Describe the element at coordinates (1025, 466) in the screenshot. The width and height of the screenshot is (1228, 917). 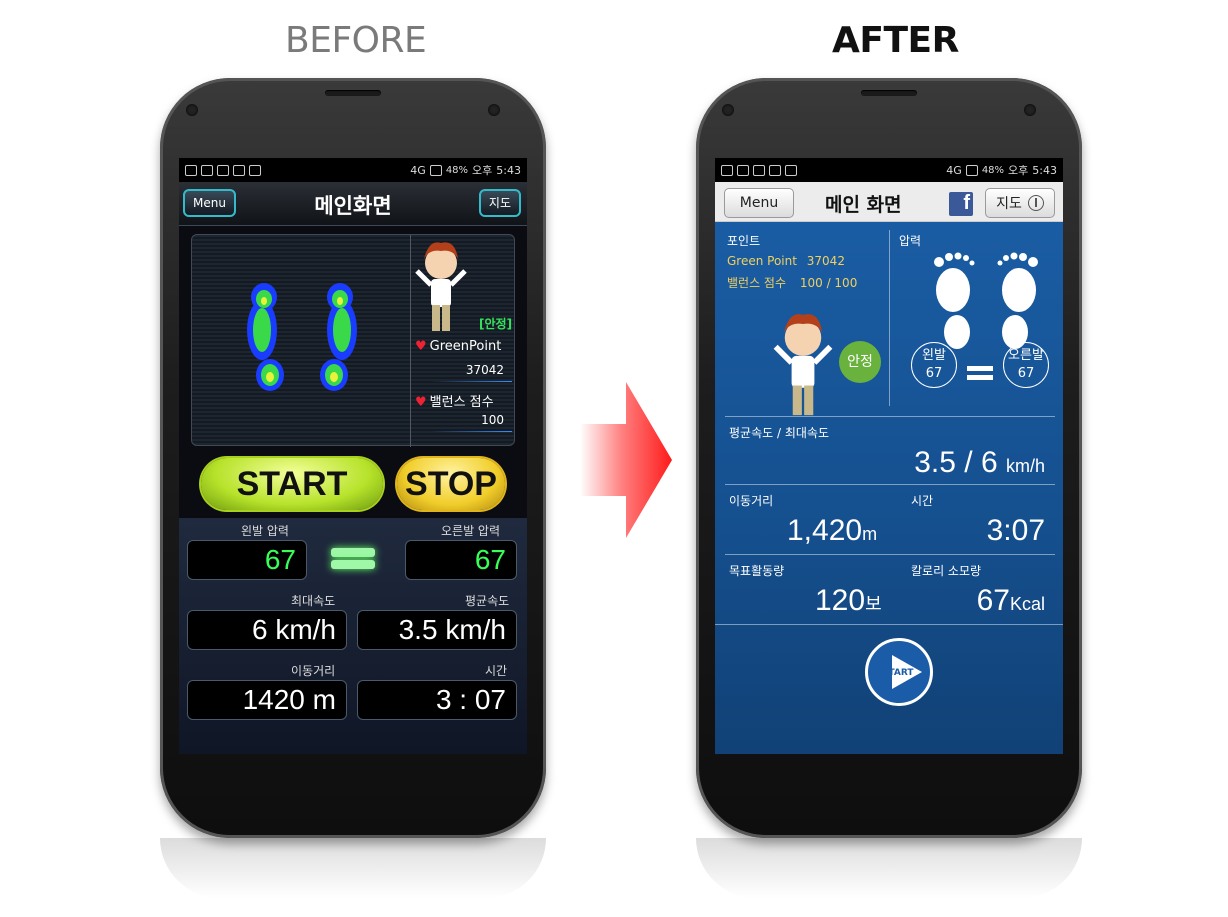
I see `speed-unit: km/h` at that location.